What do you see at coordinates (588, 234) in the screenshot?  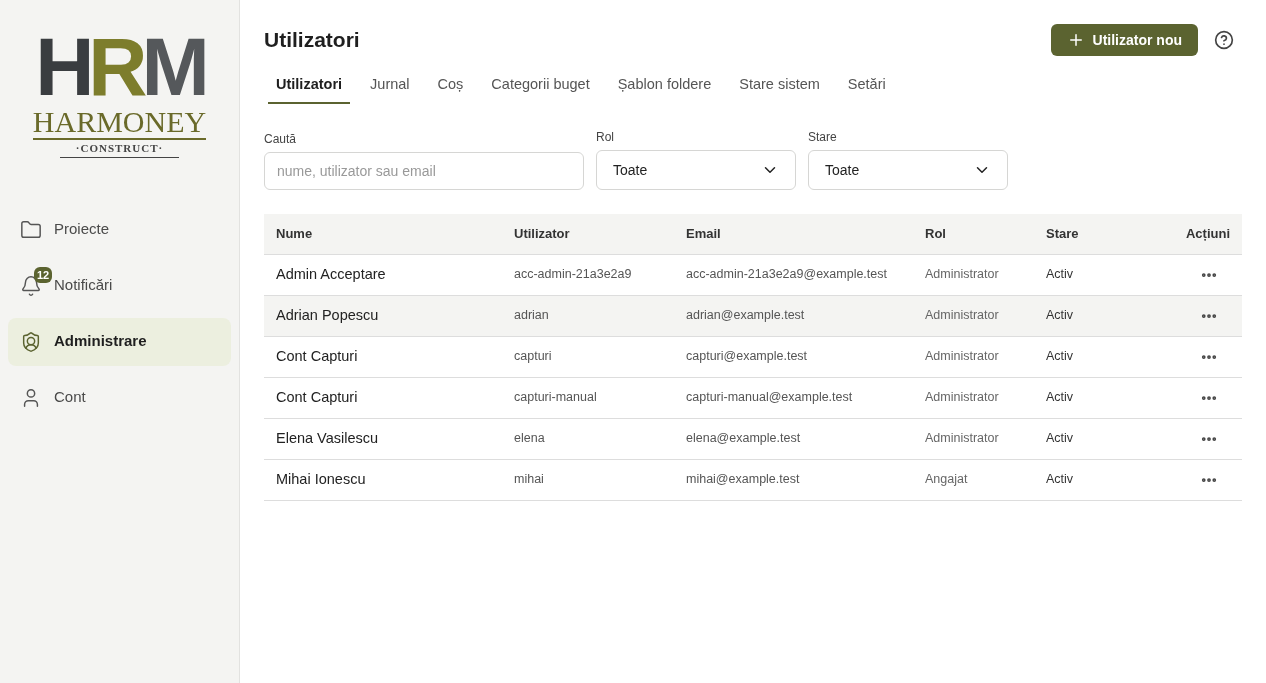 I see `column-header: Utilizator` at bounding box center [588, 234].